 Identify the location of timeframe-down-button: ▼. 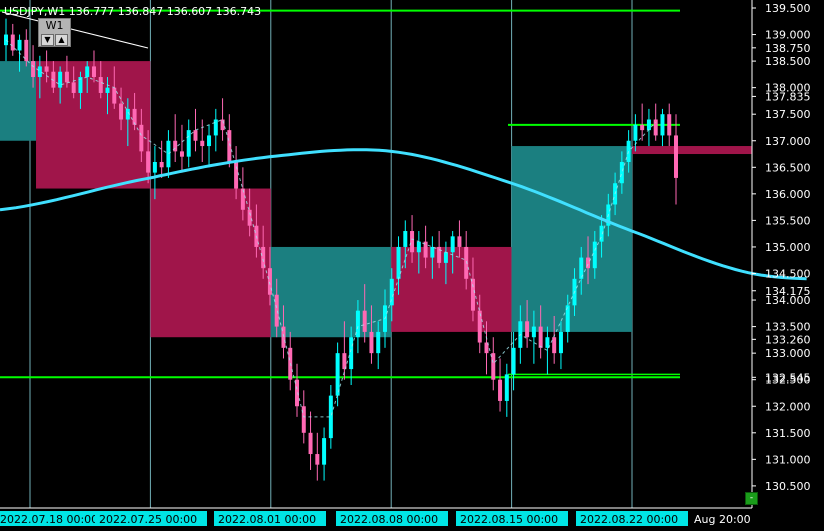
(47, 40).